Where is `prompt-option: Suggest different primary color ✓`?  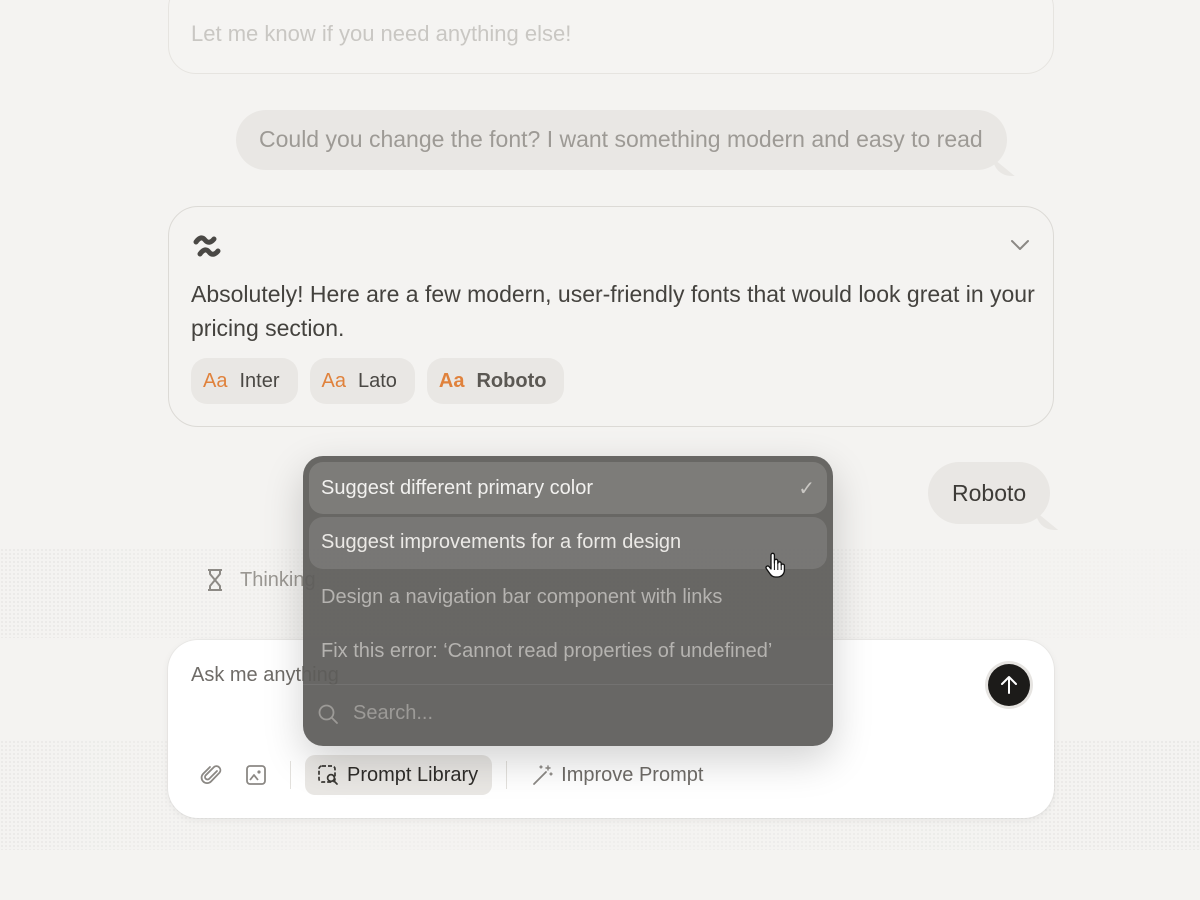 prompt-option: Suggest different primary color ✓ is located at coordinates (568, 488).